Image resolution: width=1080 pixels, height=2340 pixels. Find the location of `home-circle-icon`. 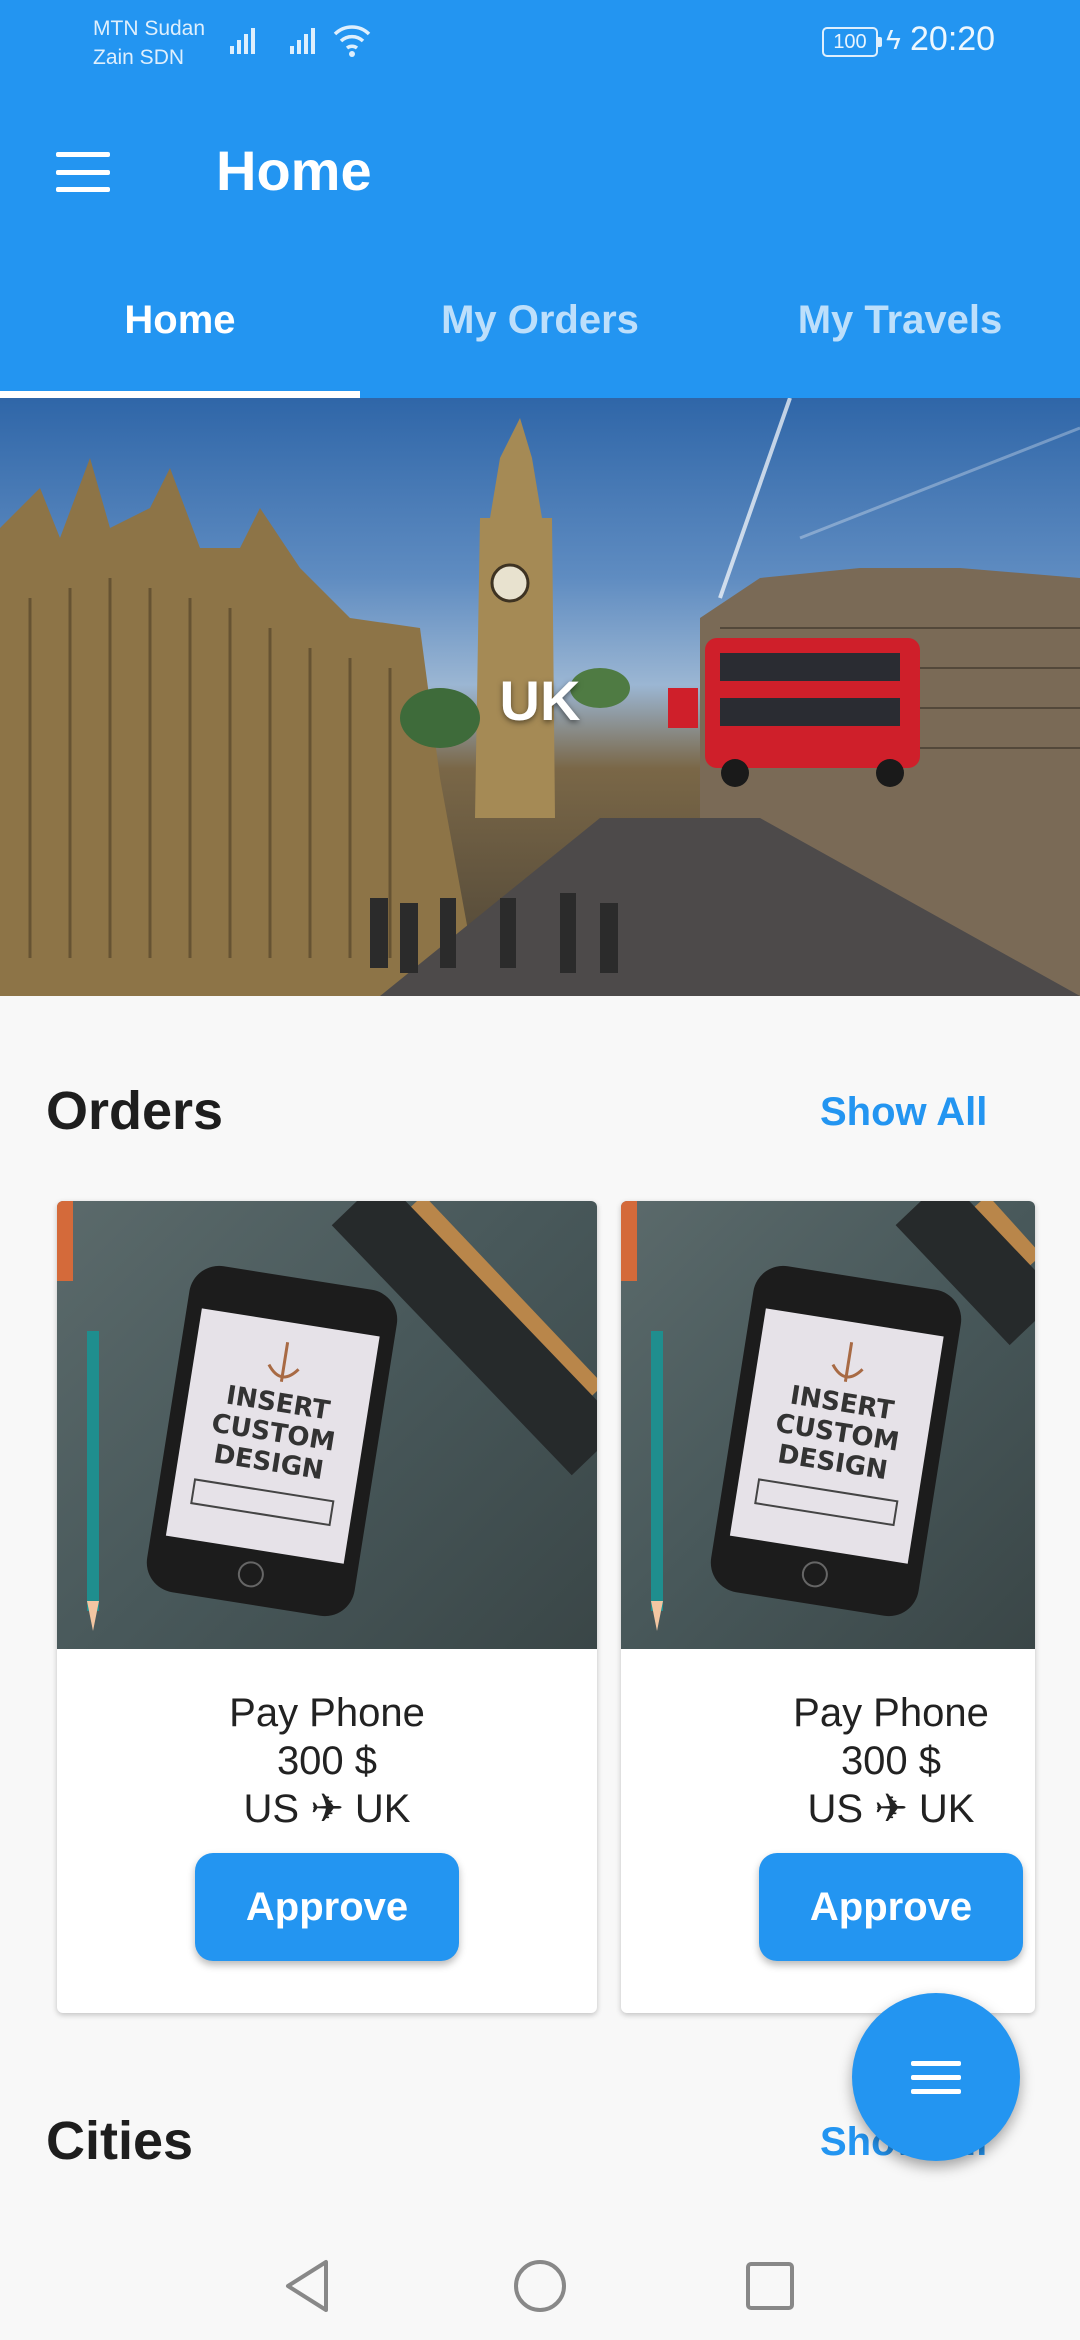

home-circle-icon is located at coordinates (540, 2286).